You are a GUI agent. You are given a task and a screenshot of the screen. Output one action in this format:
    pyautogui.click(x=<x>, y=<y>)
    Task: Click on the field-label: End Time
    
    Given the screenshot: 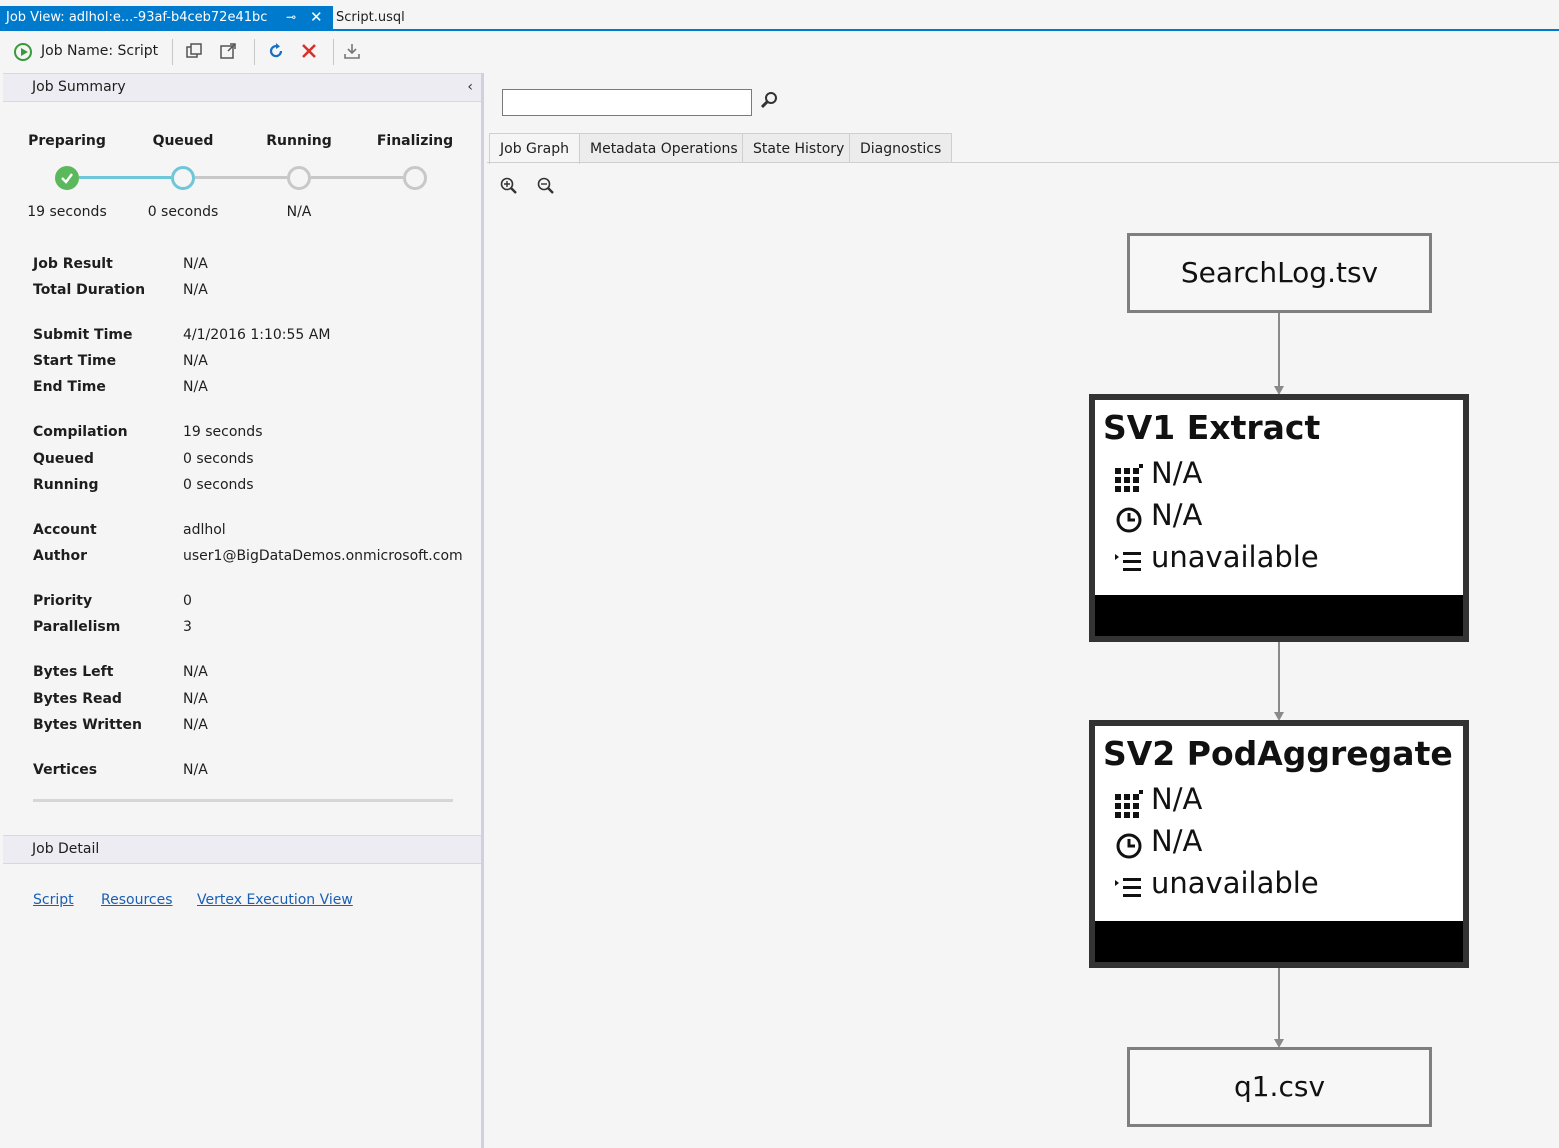 What is the action you would take?
    pyautogui.click(x=69, y=387)
    